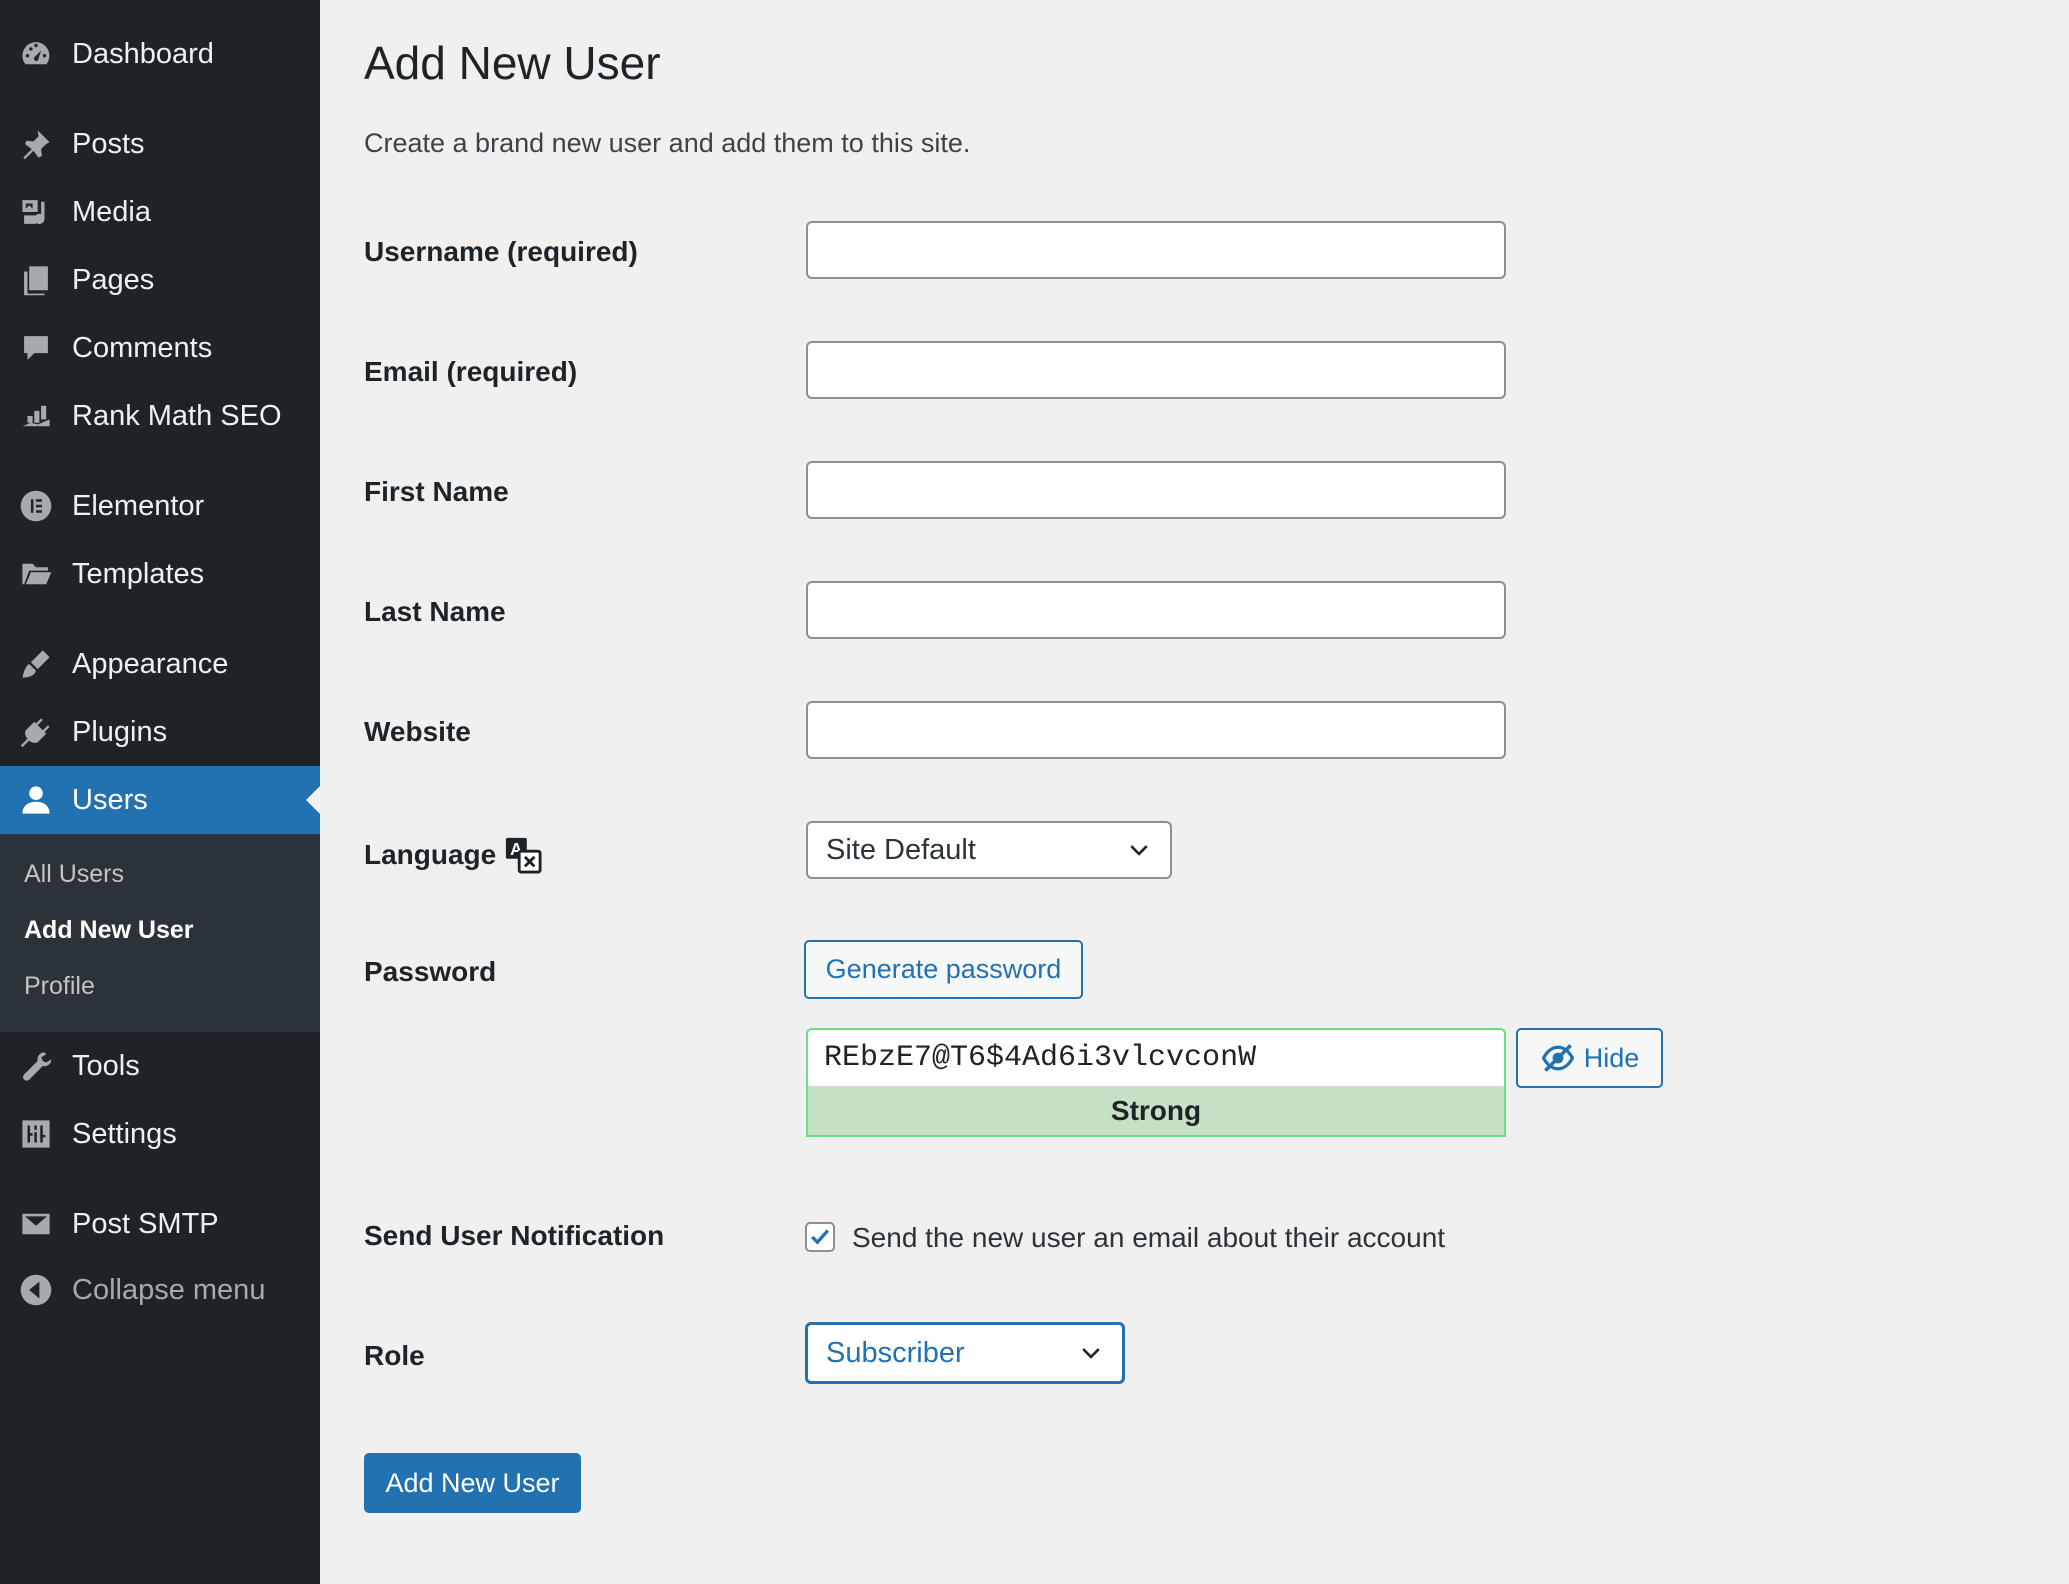 Image resolution: width=2069 pixels, height=1584 pixels. What do you see at coordinates (1156, 610) in the screenshot?
I see `last-name-field` at bounding box center [1156, 610].